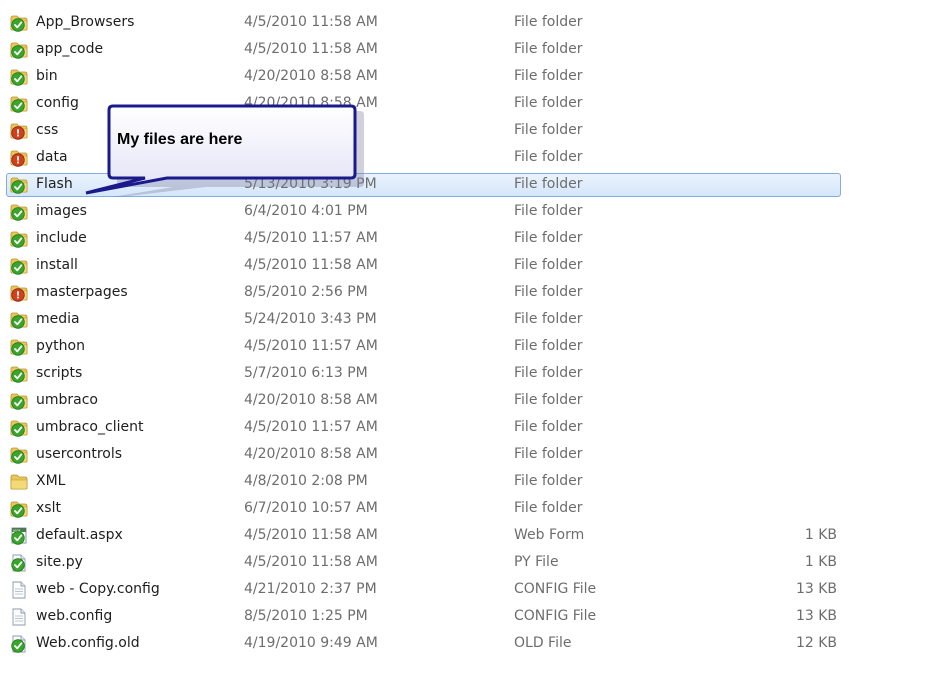  Describe the element at coordinates (466, 50) in the screenshot. I see `file-row-app-code: app_code 4/5/2010 11:58 AM File folder` at that location.